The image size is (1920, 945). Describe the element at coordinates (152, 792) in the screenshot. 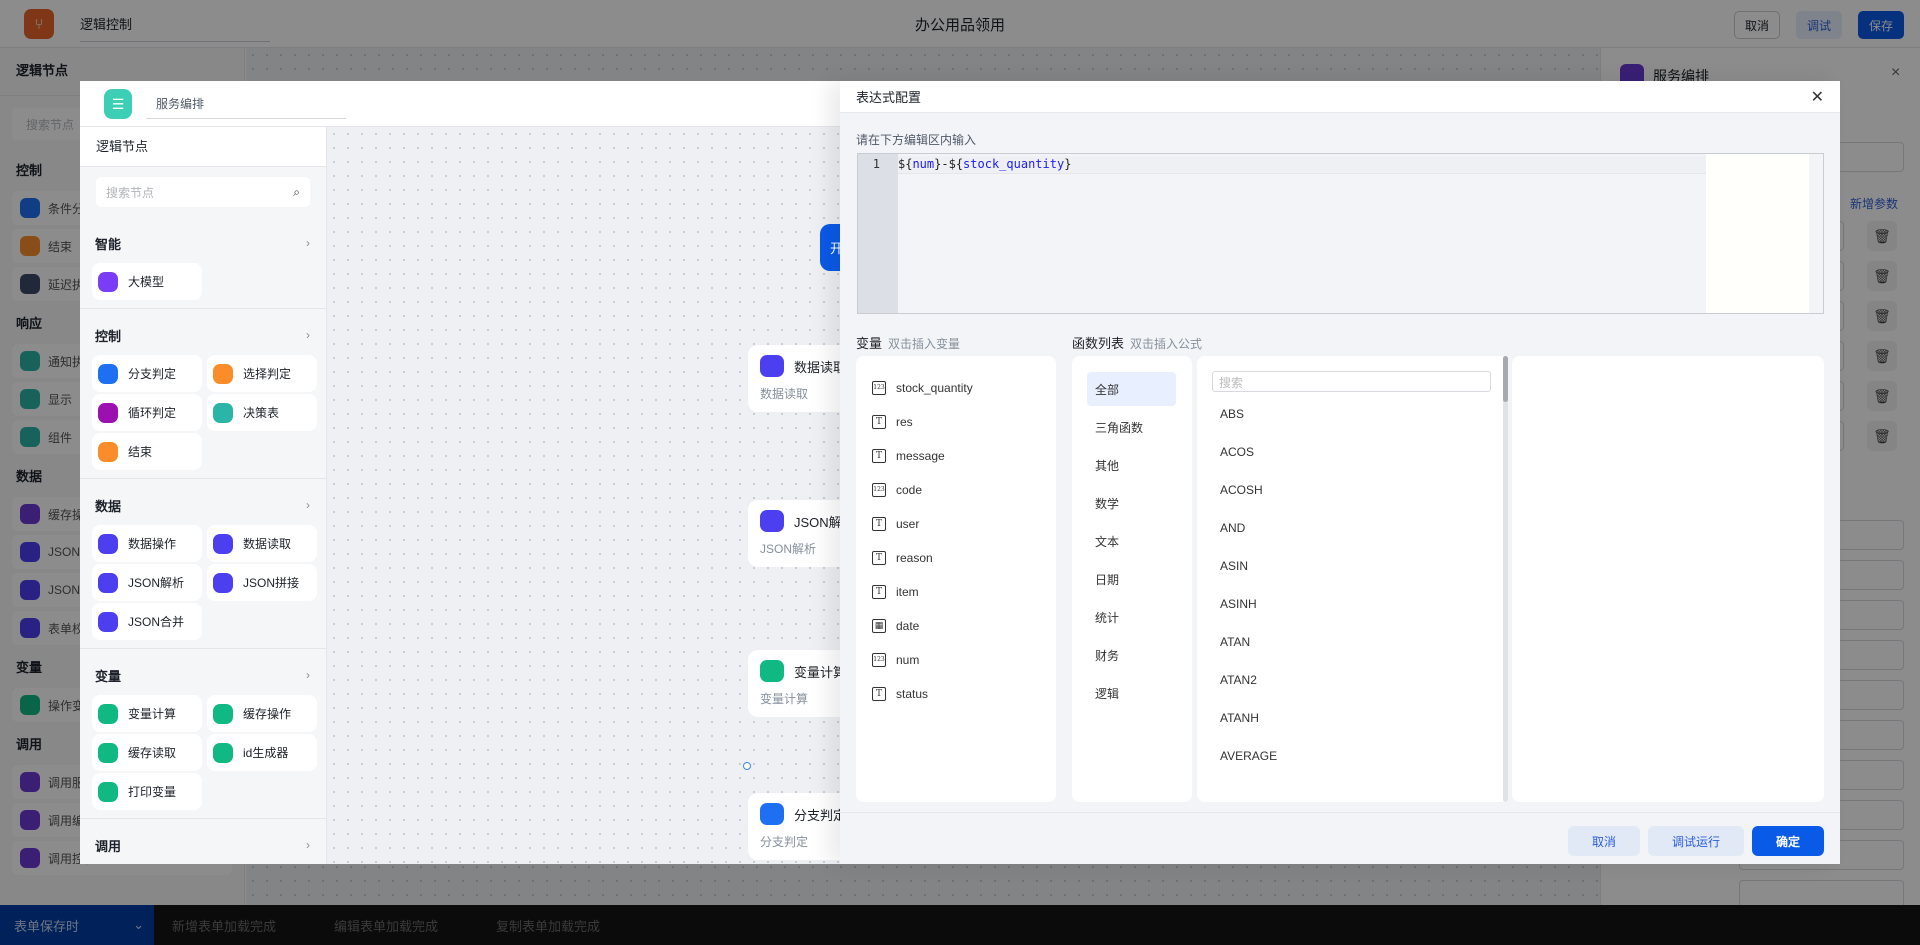

I see `node-label: 打印变量` at that location.